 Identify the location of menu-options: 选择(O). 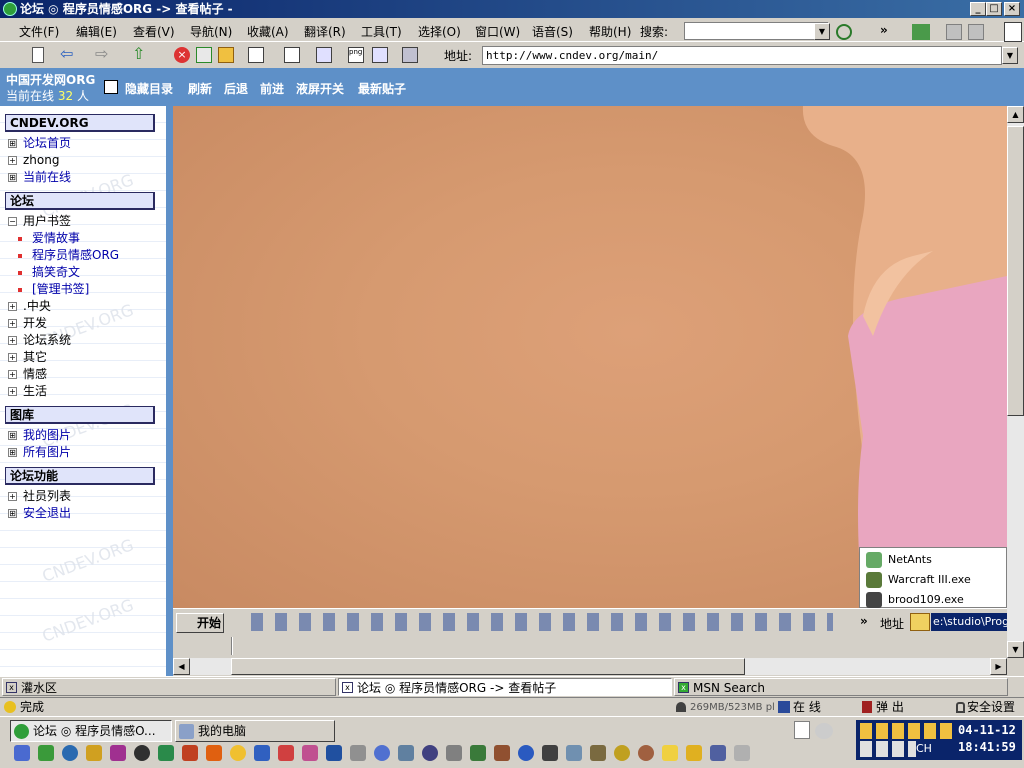
(439, 31).